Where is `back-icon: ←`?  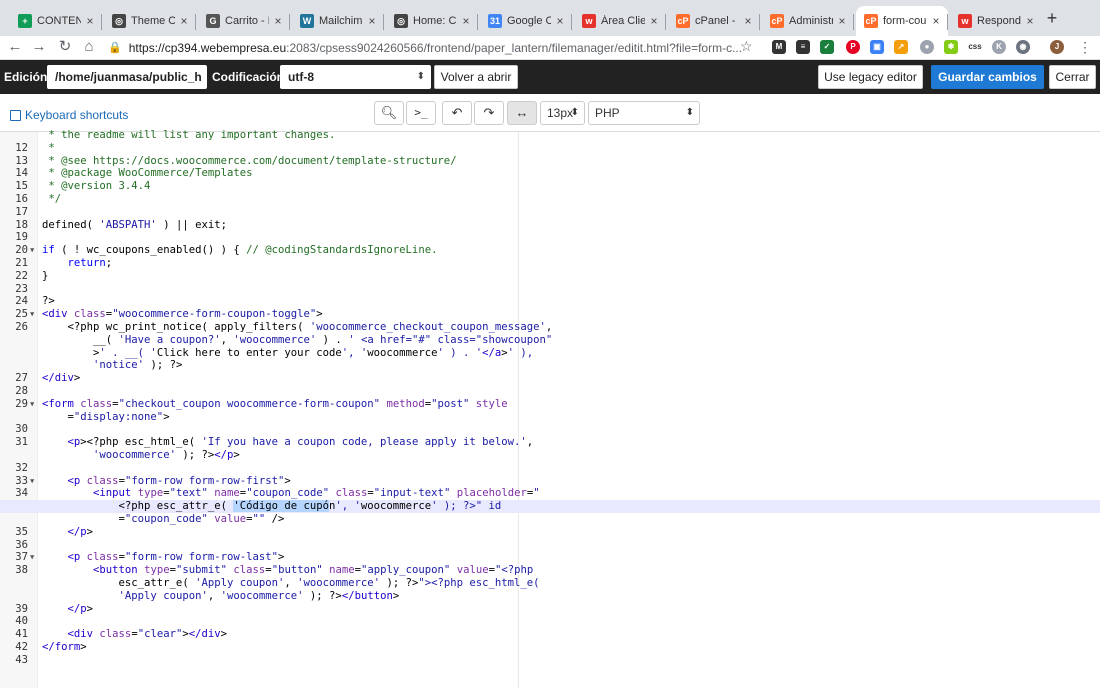 back-icon: ← is located at coordinates (15, 47).